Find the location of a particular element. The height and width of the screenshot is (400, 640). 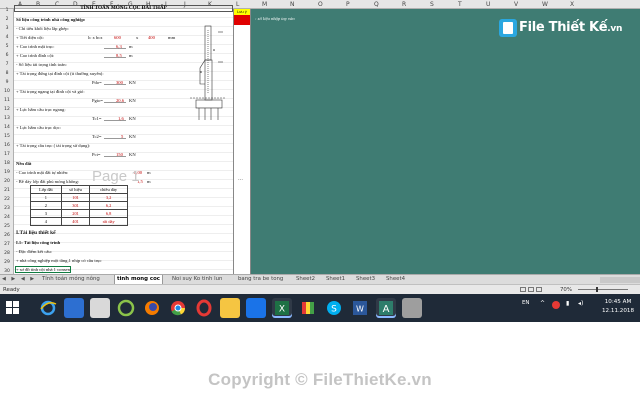

word-icon: W is located at coordinates (360, 308).